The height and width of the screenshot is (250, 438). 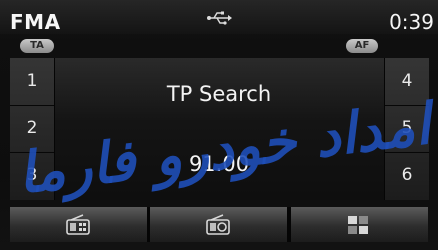 What do you see at coordinates (219, 94) in the screenshot?
I see `station-status-text: TP Search` at bounding box center [219, 94].